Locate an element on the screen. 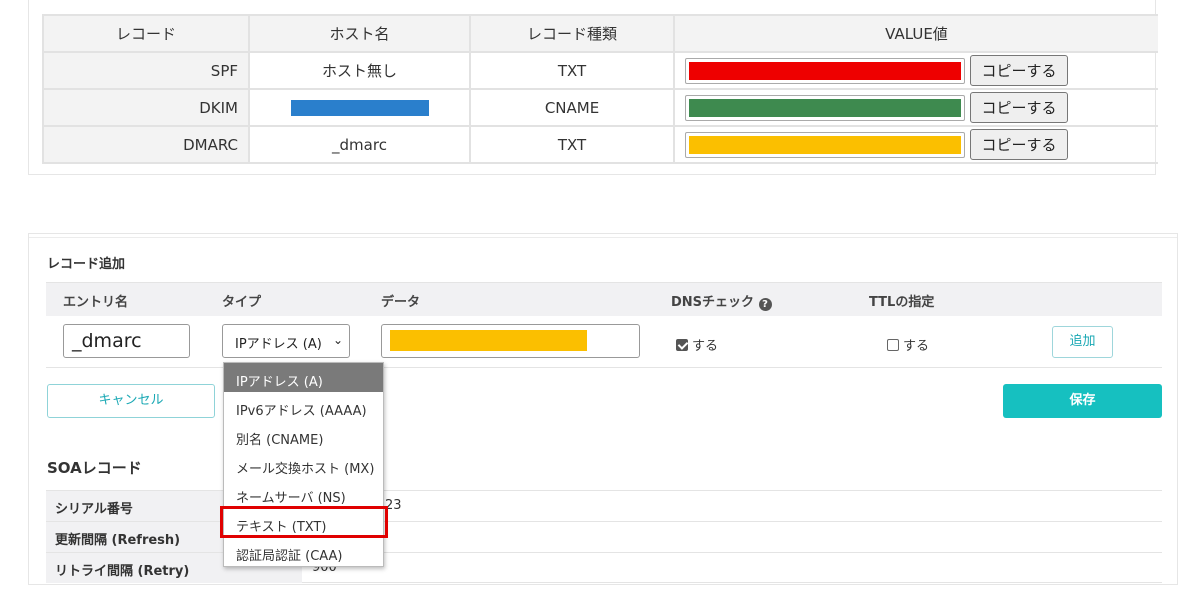 The image size is (1200, 597). data-input is located at coordinates (510, 341).